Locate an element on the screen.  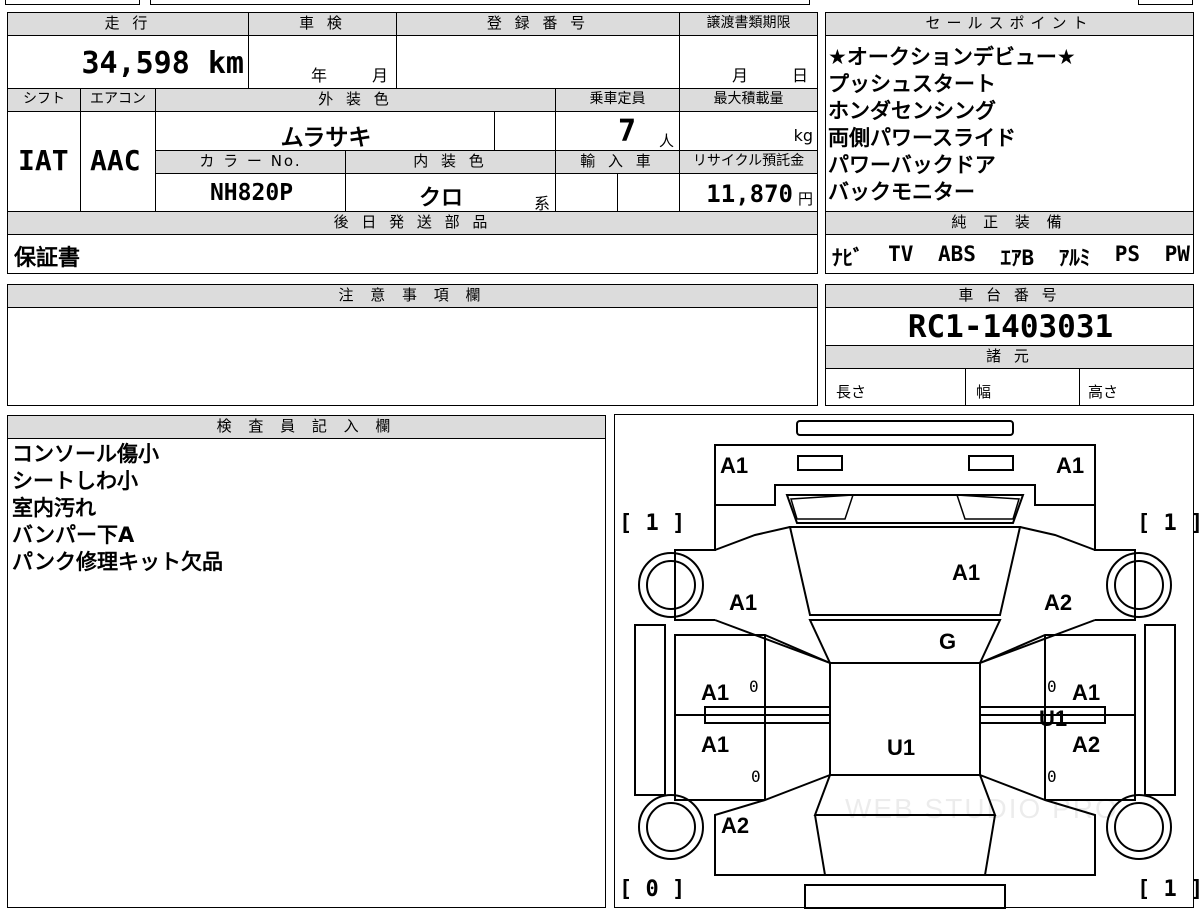
max-load-cell: kg is located at coordinates (748, 131).